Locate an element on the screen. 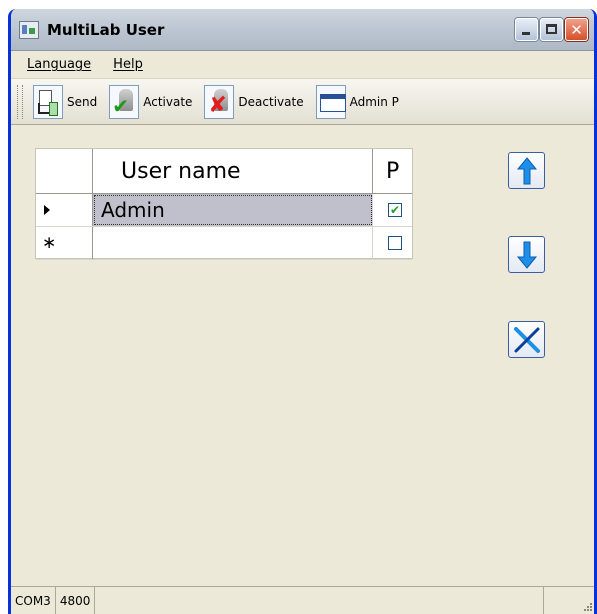 This screenshot has width=597, height=614. close-button: ✕ is located at coordinates (576, 29).